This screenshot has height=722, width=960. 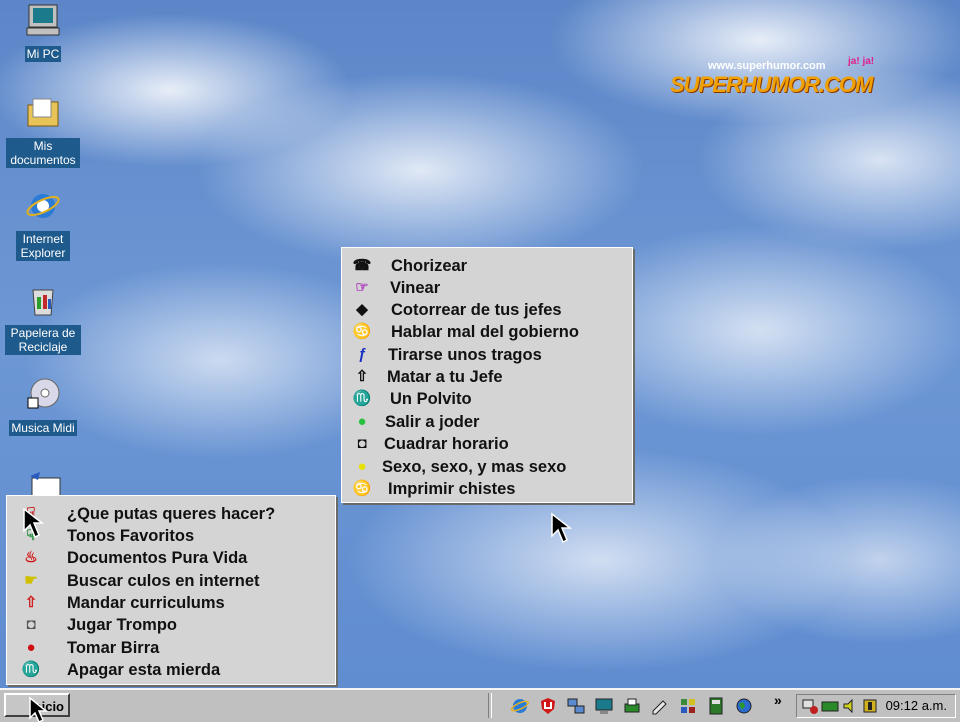 I want to click on menu-item-tragos: ƒ Tirarse unos tragos, so click(x=487, y=355).